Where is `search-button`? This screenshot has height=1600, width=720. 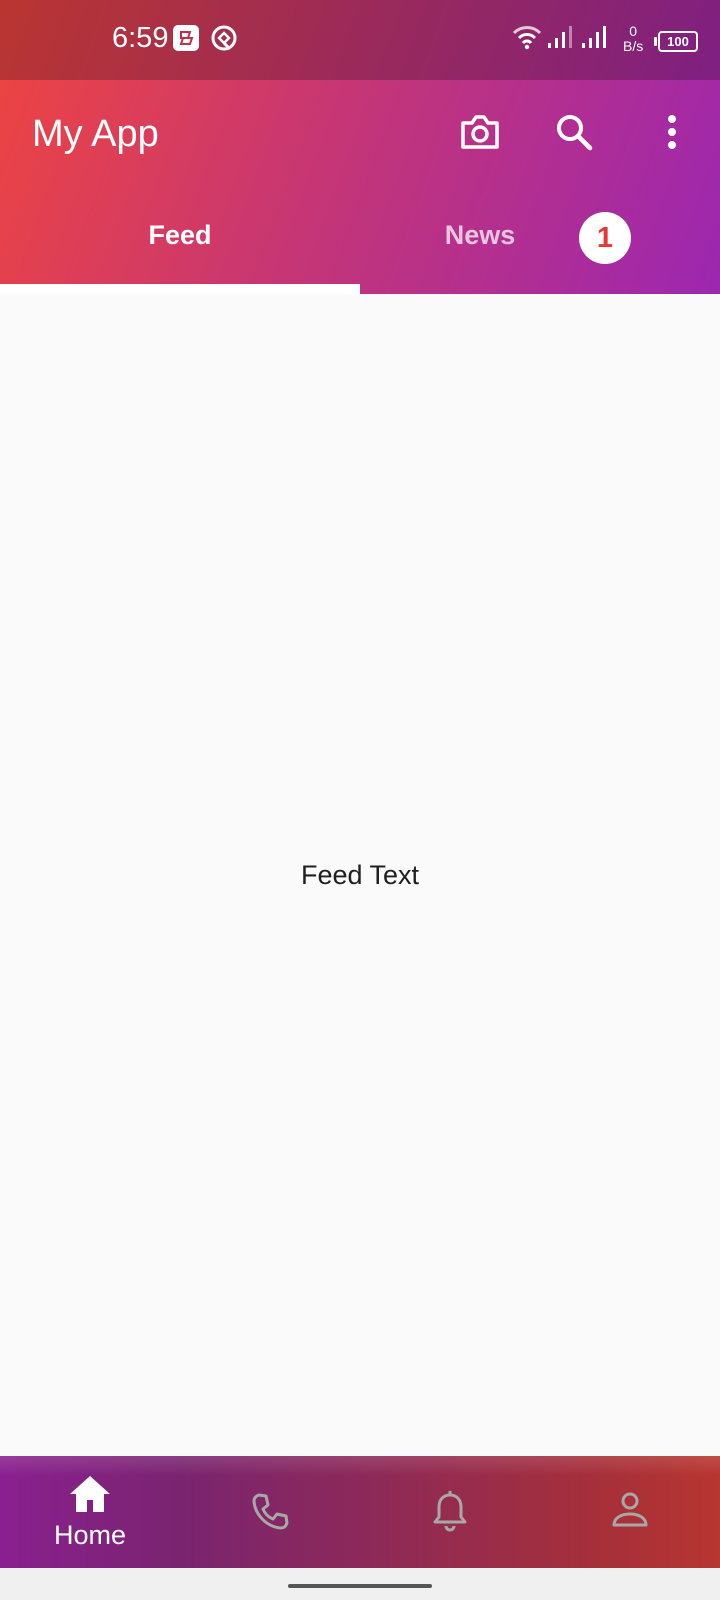
search-button is located at coordinates (574, 134).